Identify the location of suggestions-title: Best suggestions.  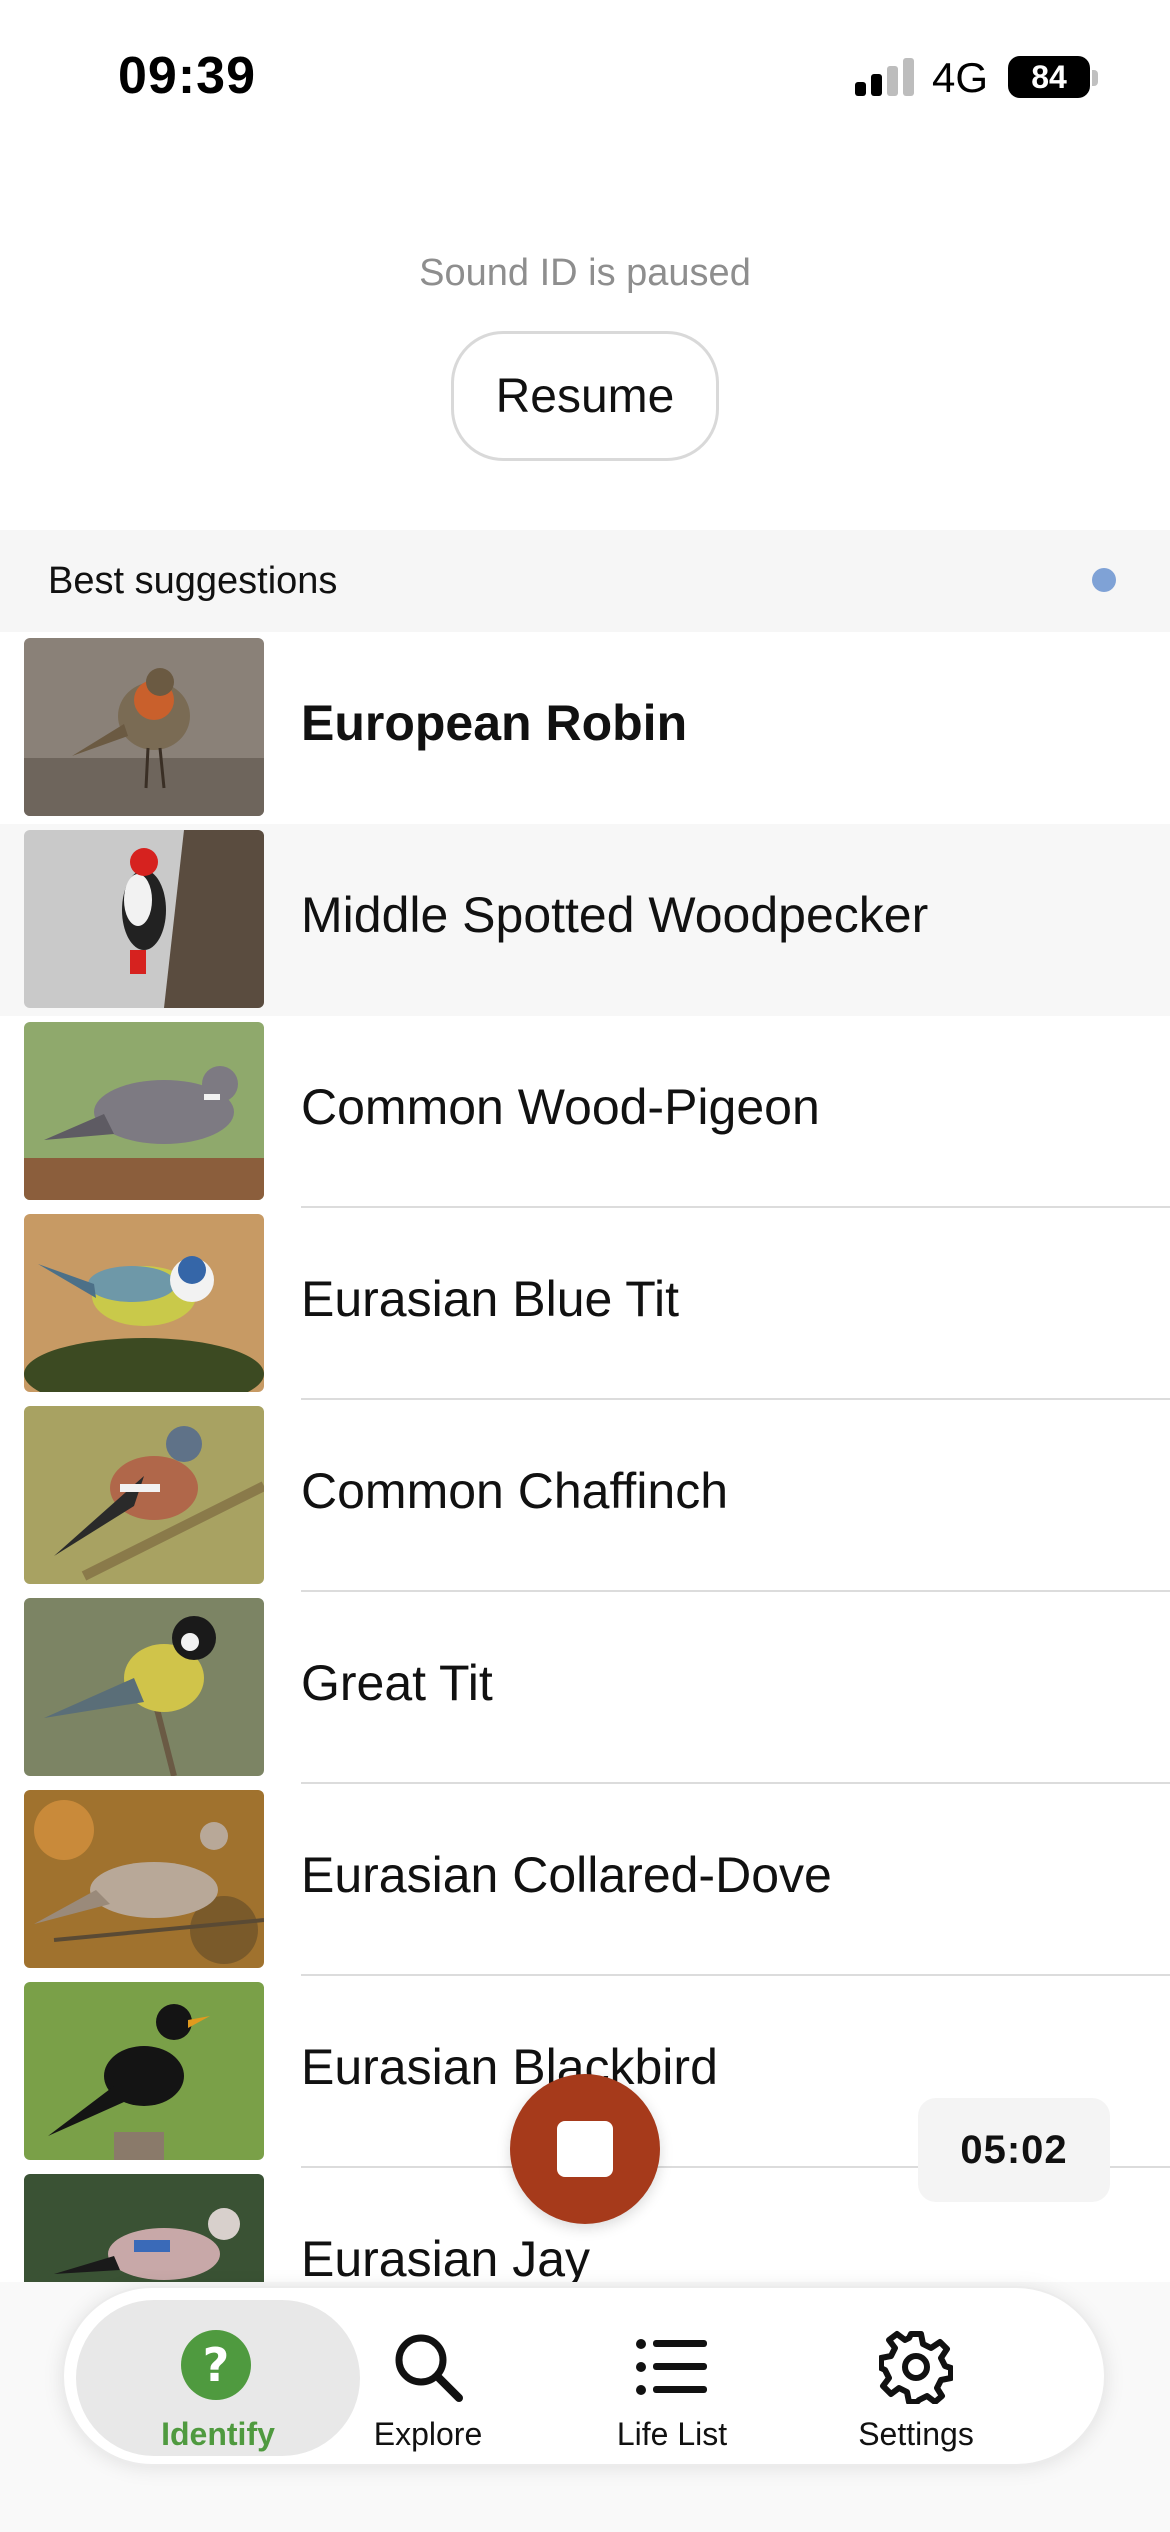
(193, 581).